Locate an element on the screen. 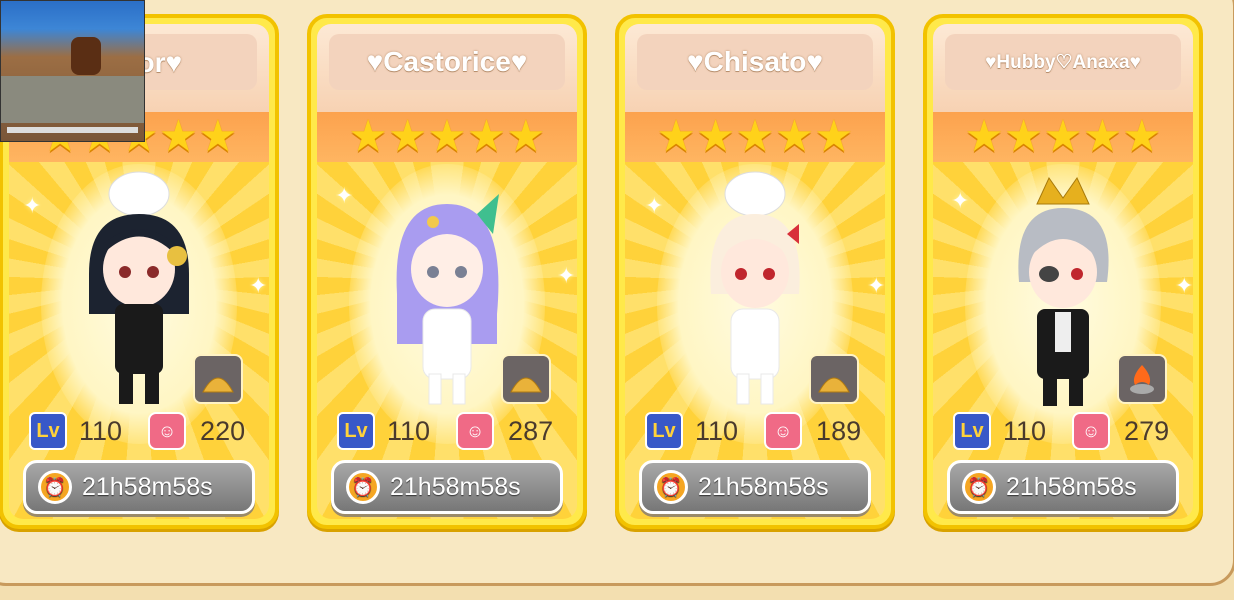 This screenshot has height=600, width=1234. card-stats: Lv 110 ☺ 279 is located at coordinates (1066, 431).